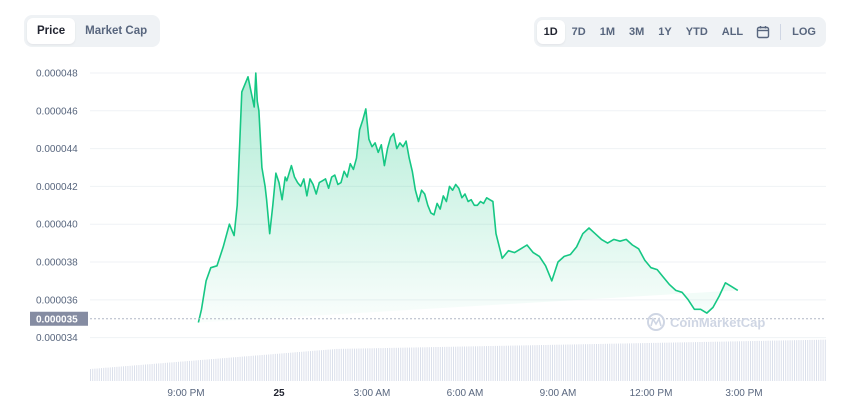  Describe the element at coordinates (656, 322) in the screenshot. I see `coinmarketcap-logo-icon` at that location.